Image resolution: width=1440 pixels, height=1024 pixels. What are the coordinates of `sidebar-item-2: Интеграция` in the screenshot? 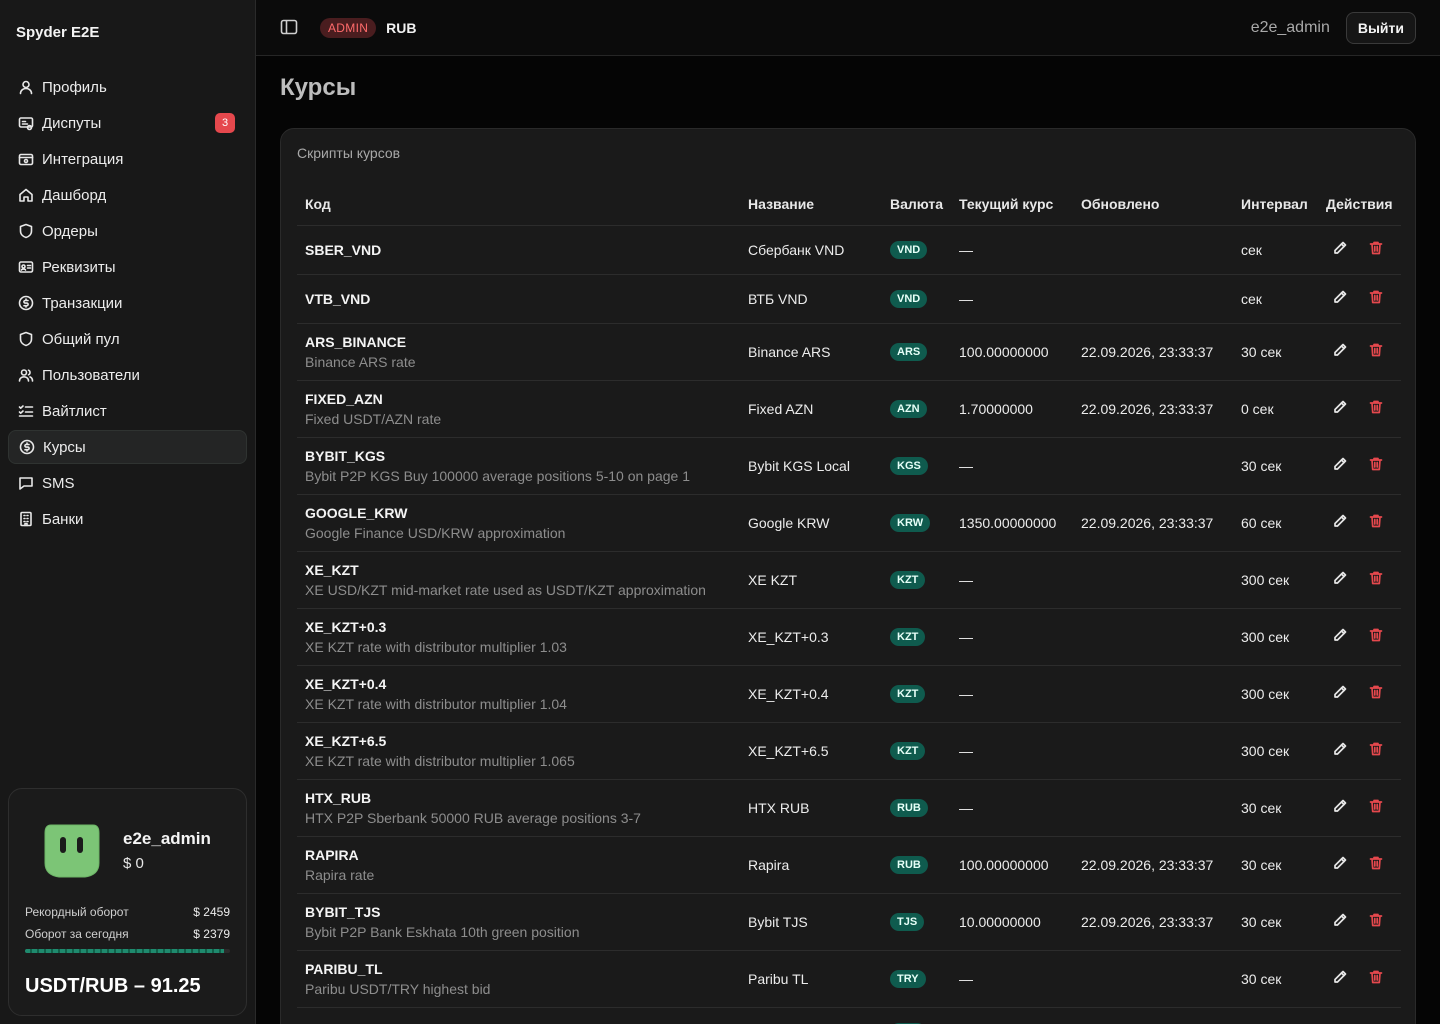 It's located at (127, 159).